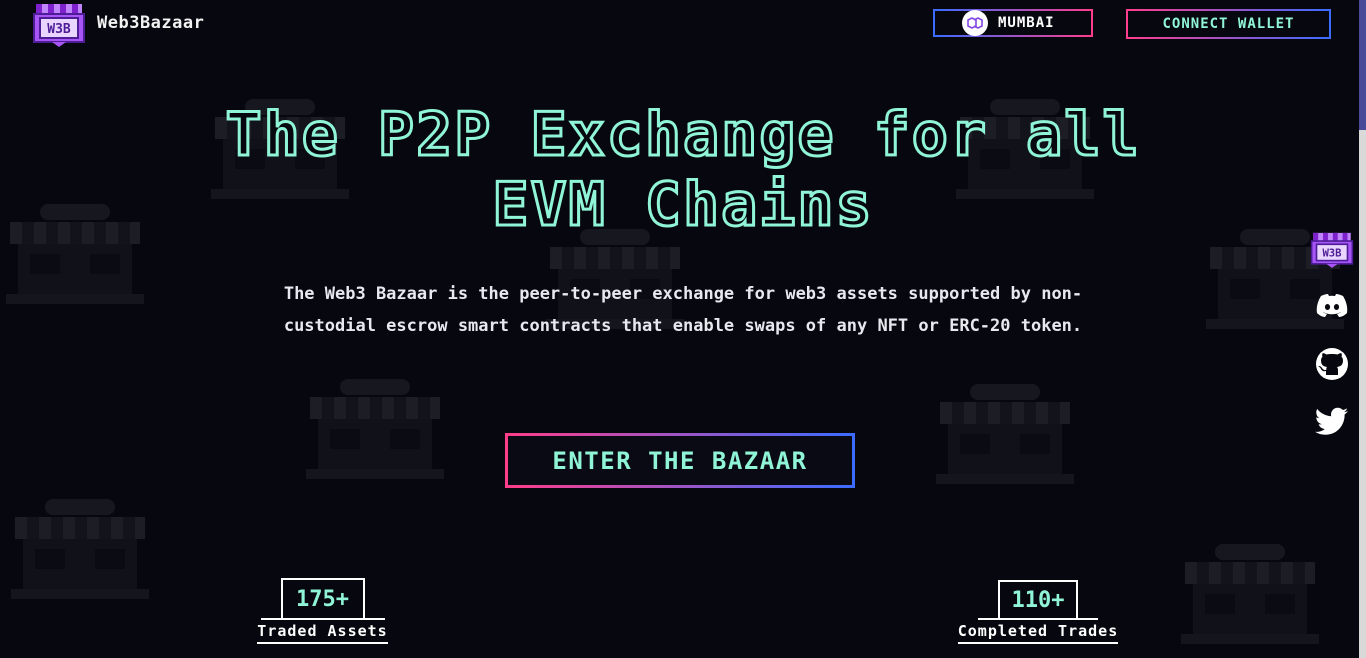 This screenshot has height=658, width=1366. I want to click on connect-wallet-button: CONNECT WALLET, so click(1228, 24).